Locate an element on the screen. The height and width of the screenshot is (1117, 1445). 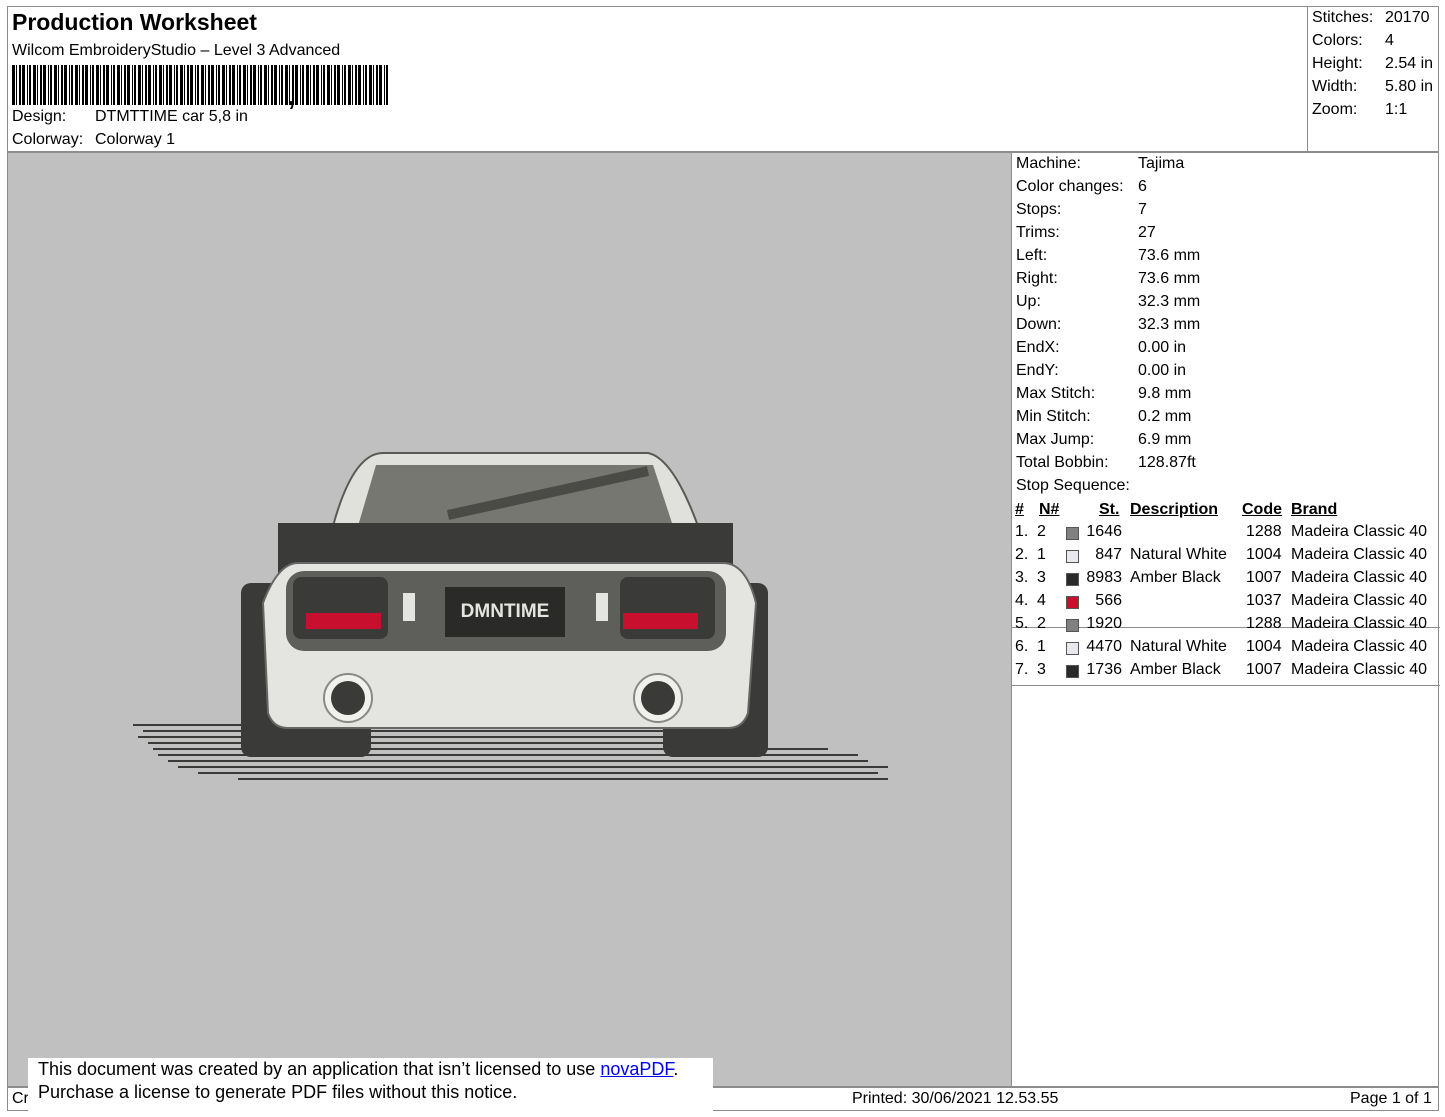
printed-timestamp: Printed: 30/06/2021 12.53.55 is located at coordinates (955, 1098).